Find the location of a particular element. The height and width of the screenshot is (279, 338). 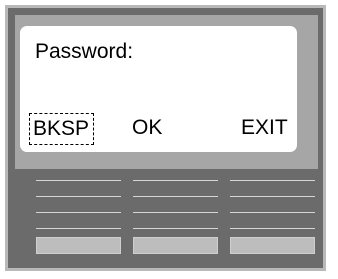

softkey-exit: EXIT is located at coordinates (264, 128).